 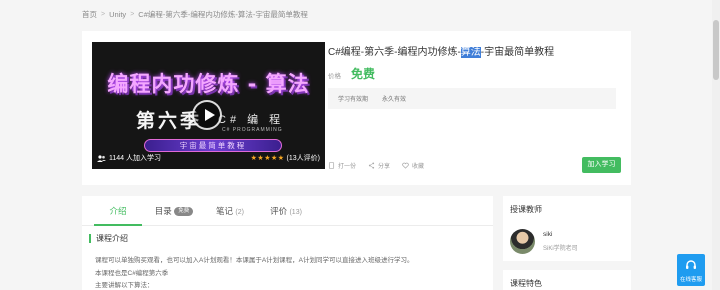 I want to click on breadcrumb-current: C#编程-第六季-编程内功修炼-算法-宇宙最简单教程, so click(x=223, y=14).